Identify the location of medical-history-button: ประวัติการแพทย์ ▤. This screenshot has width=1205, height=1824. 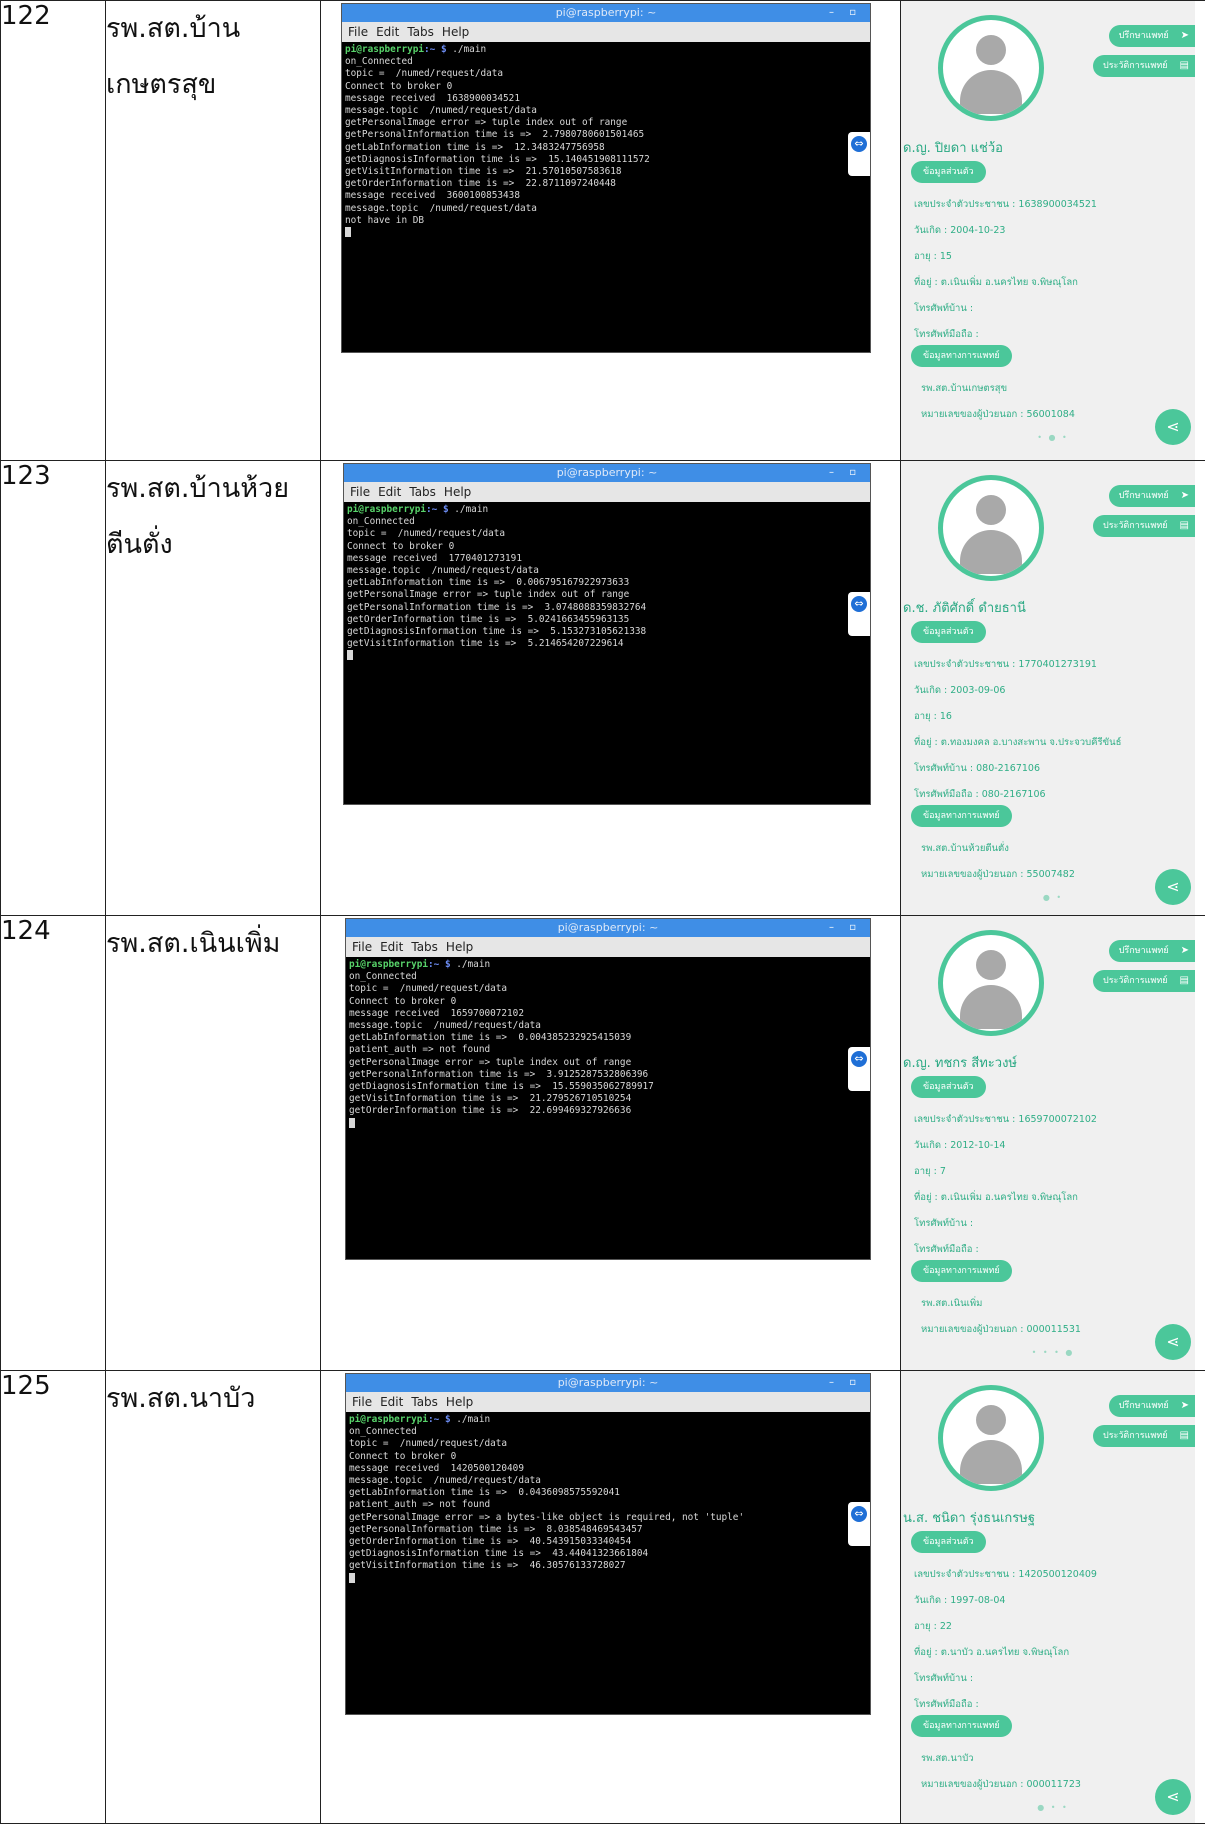
(1146, 526).